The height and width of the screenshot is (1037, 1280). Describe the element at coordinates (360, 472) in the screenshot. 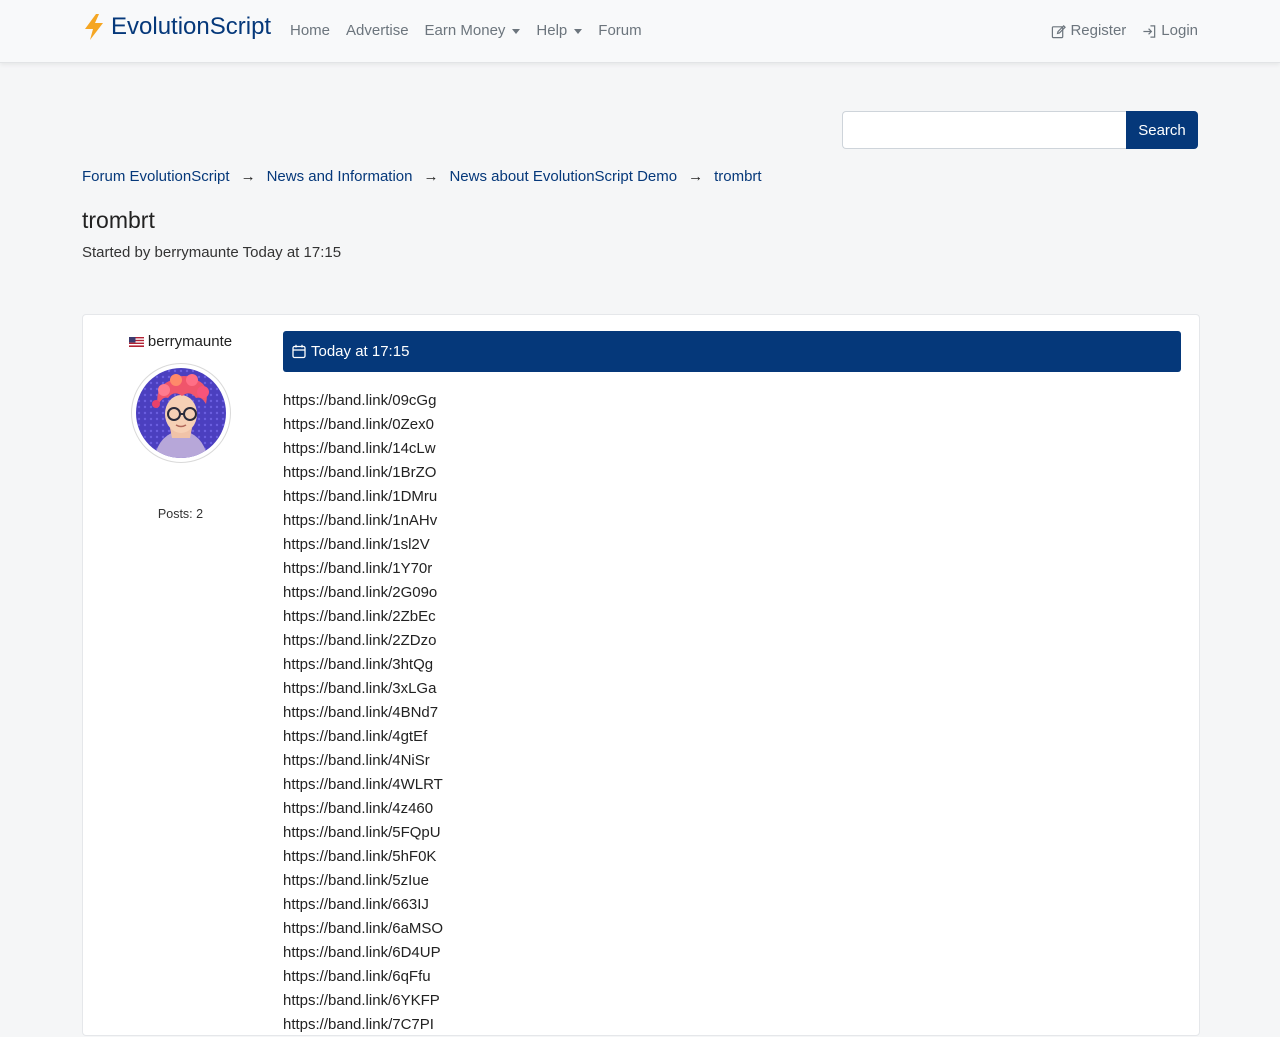

I see `post-line: https://band.link/1BrZO` at that location.